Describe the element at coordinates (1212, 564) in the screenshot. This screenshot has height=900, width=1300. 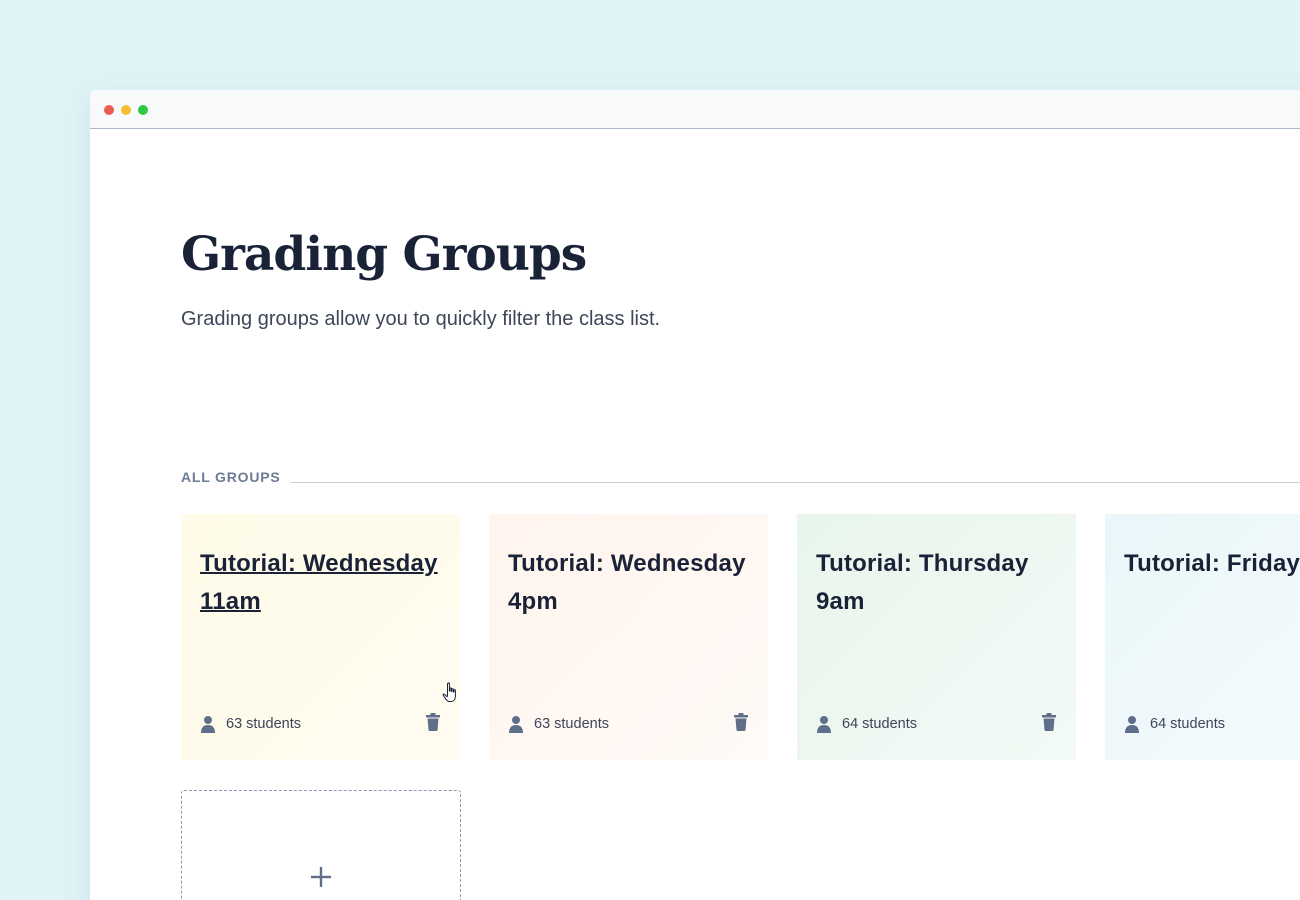
I see `group-title-link: Tutorial: Friday 2pm` at that location.